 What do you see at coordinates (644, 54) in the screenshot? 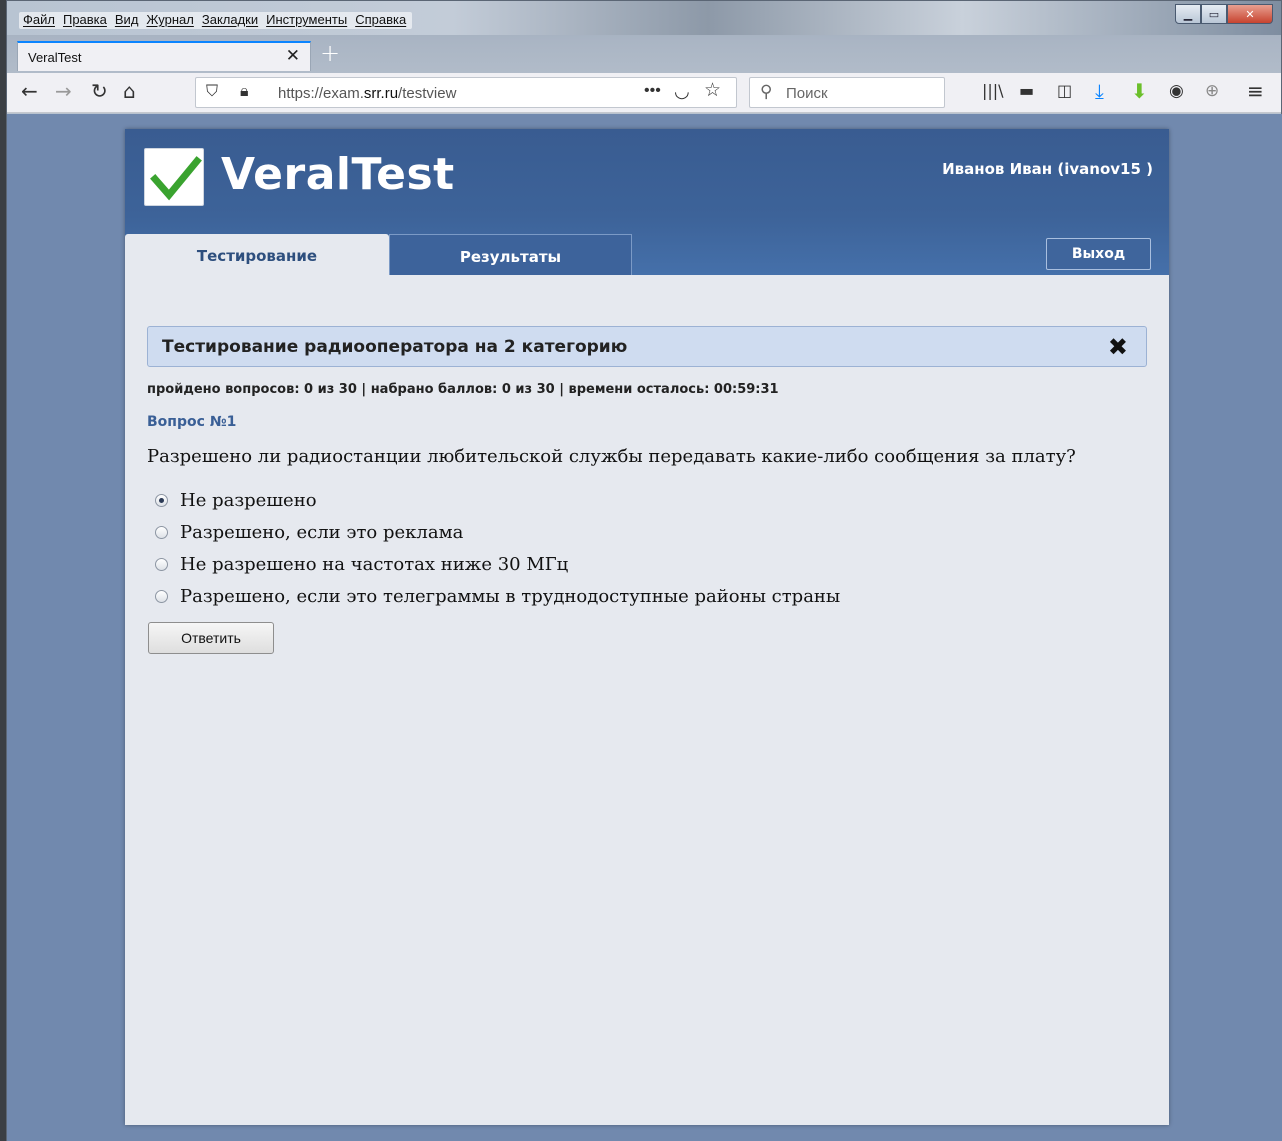
I see `tab-strip: VeralTest ✕ +` at bounding box center [644, 54].